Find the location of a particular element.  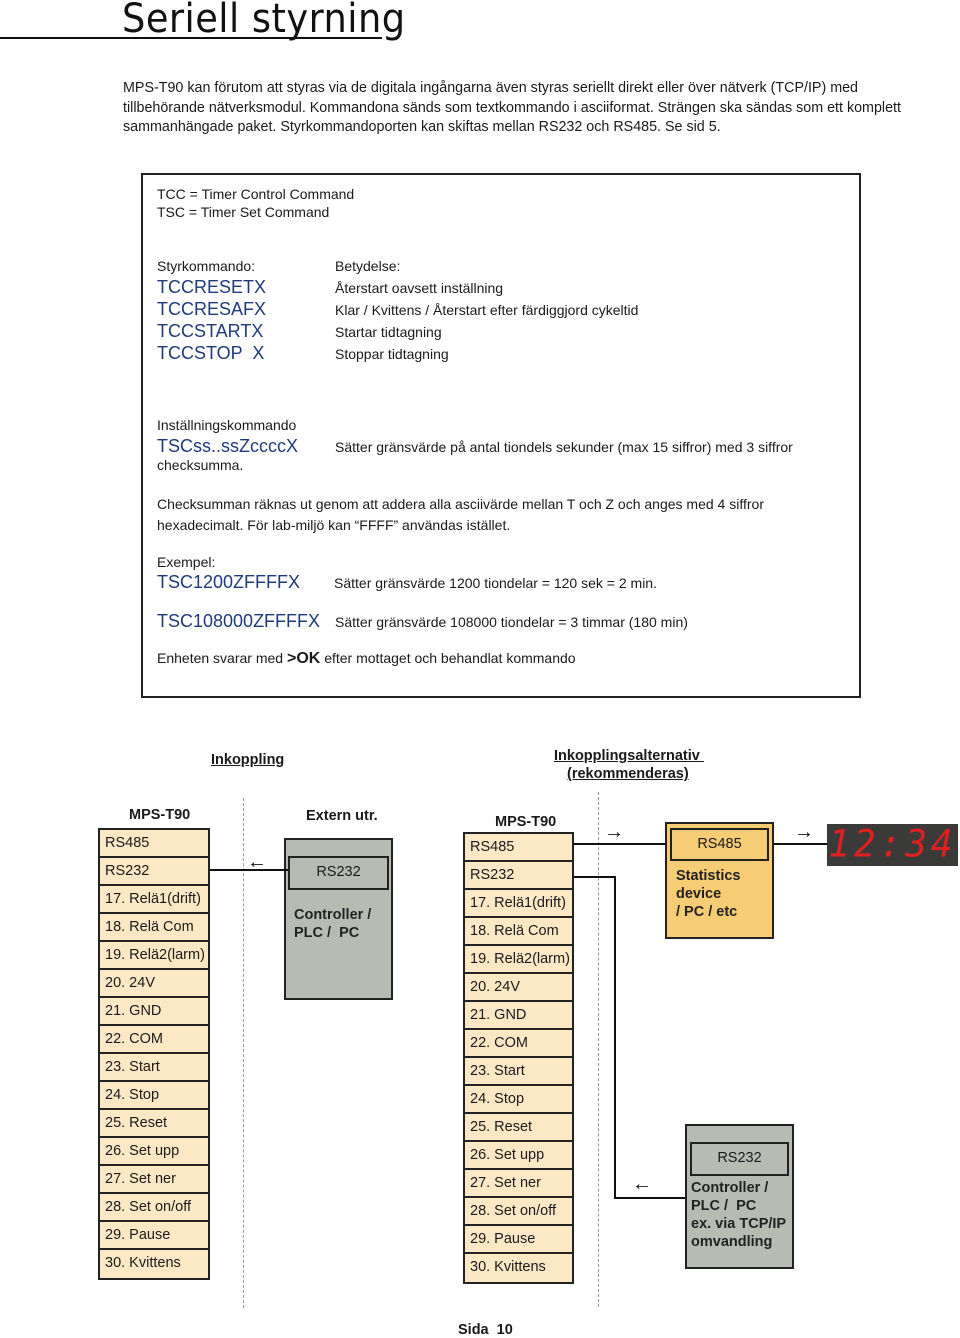

command-code: TCCSTOP X is located at coordinates (211, 353).